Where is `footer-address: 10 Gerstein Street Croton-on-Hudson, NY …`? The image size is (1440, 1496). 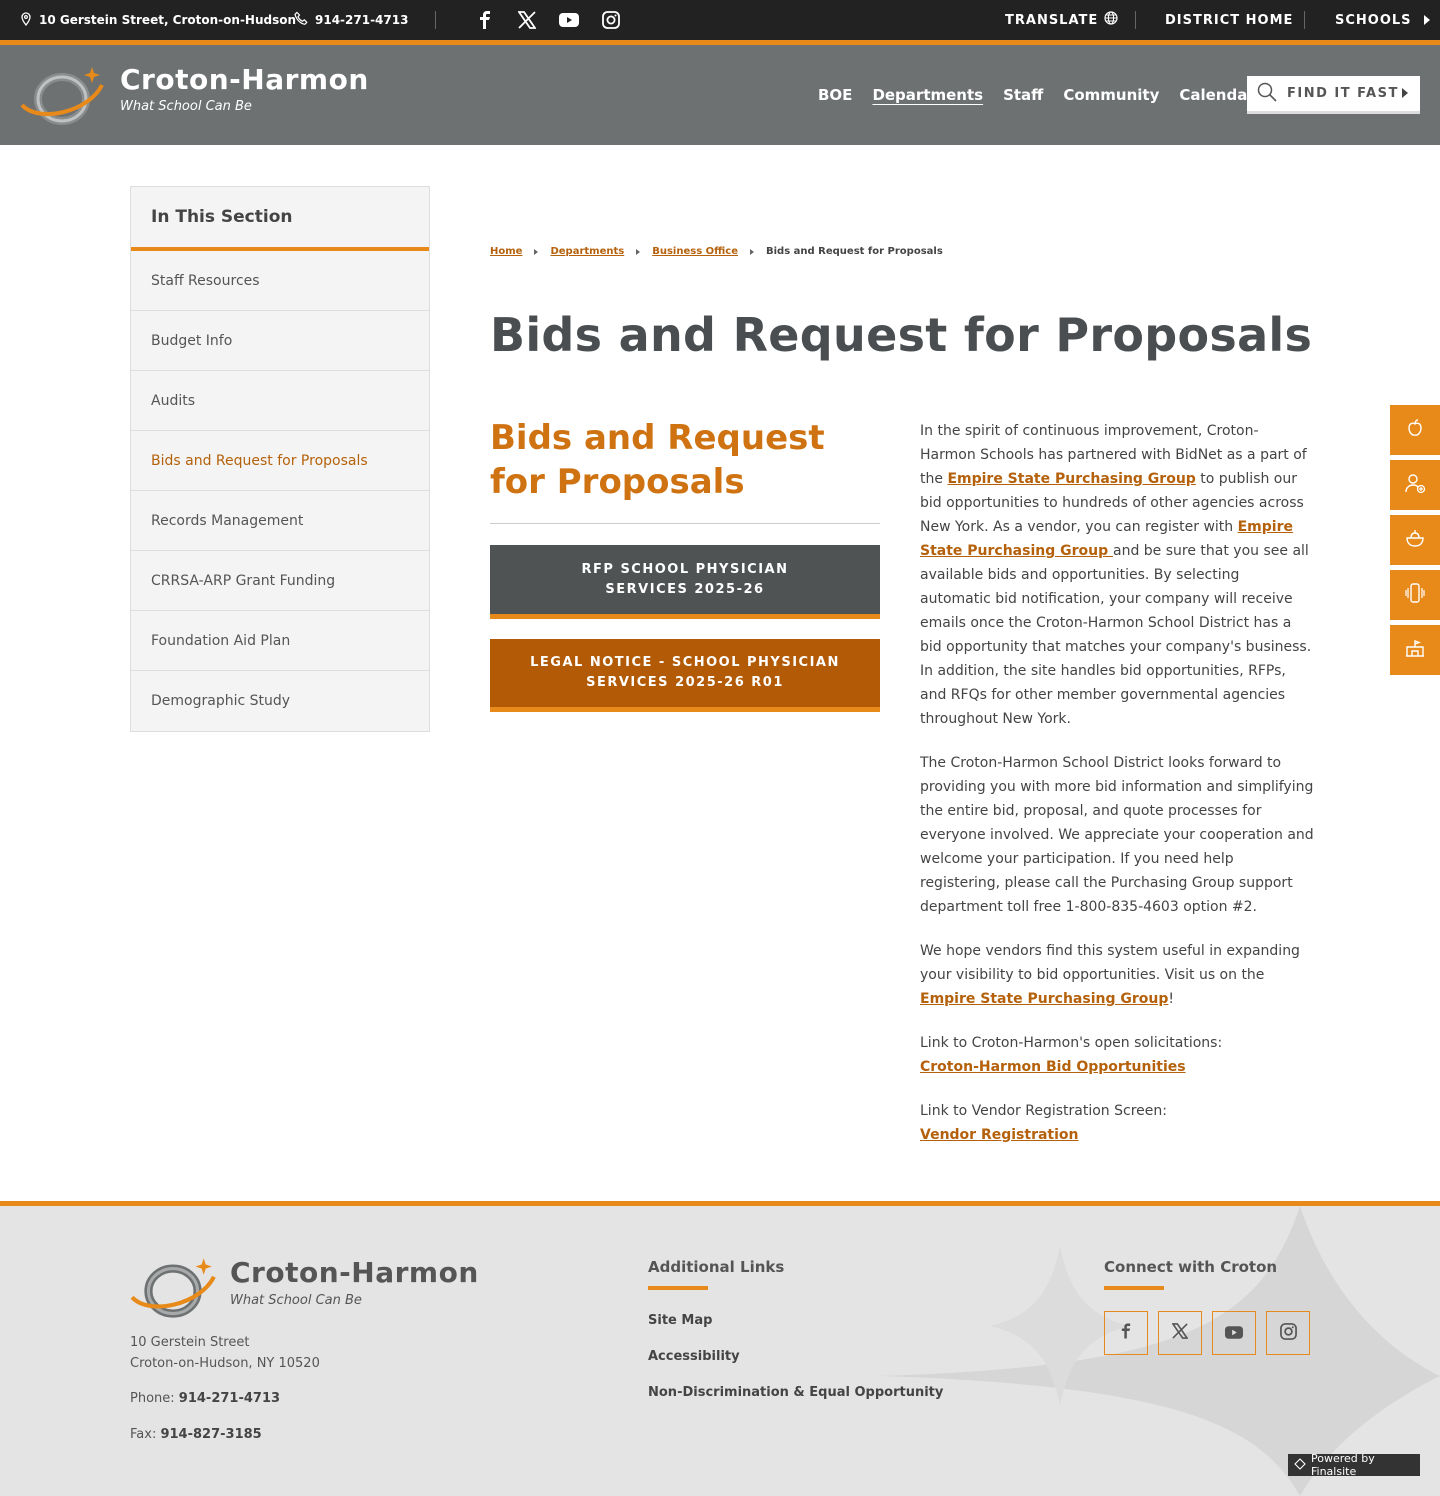 footer-address: 10 Gerstein Street Croton-on-Hudson, NY … is located at coordinates (225, 1353).